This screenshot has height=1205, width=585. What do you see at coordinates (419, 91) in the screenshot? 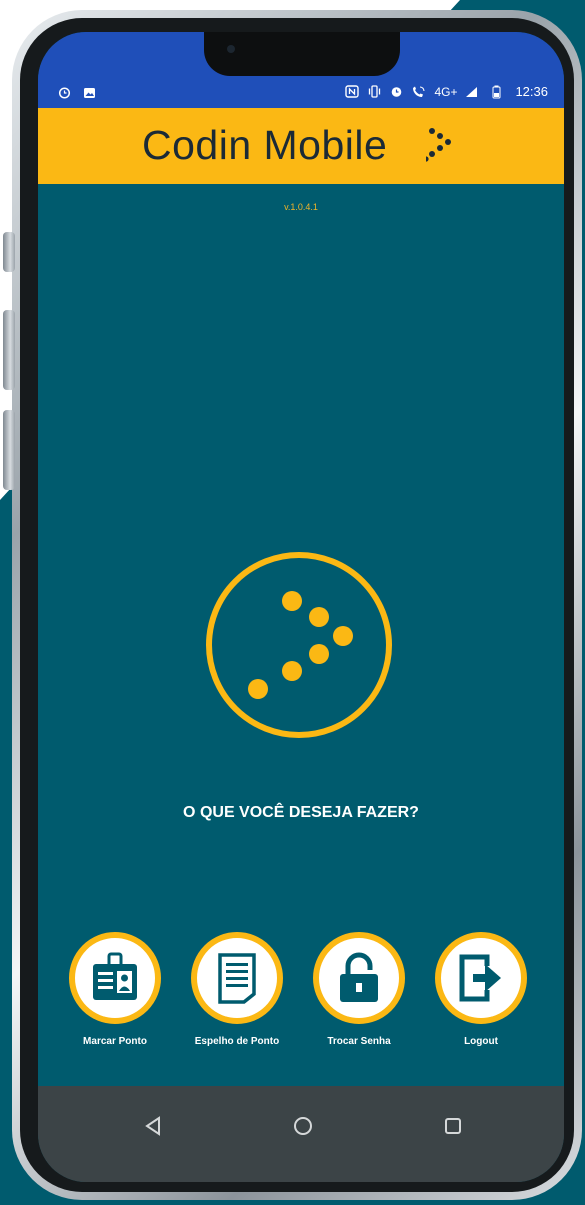
I see `wifi-call-icon` at bounding box center [419, 91].